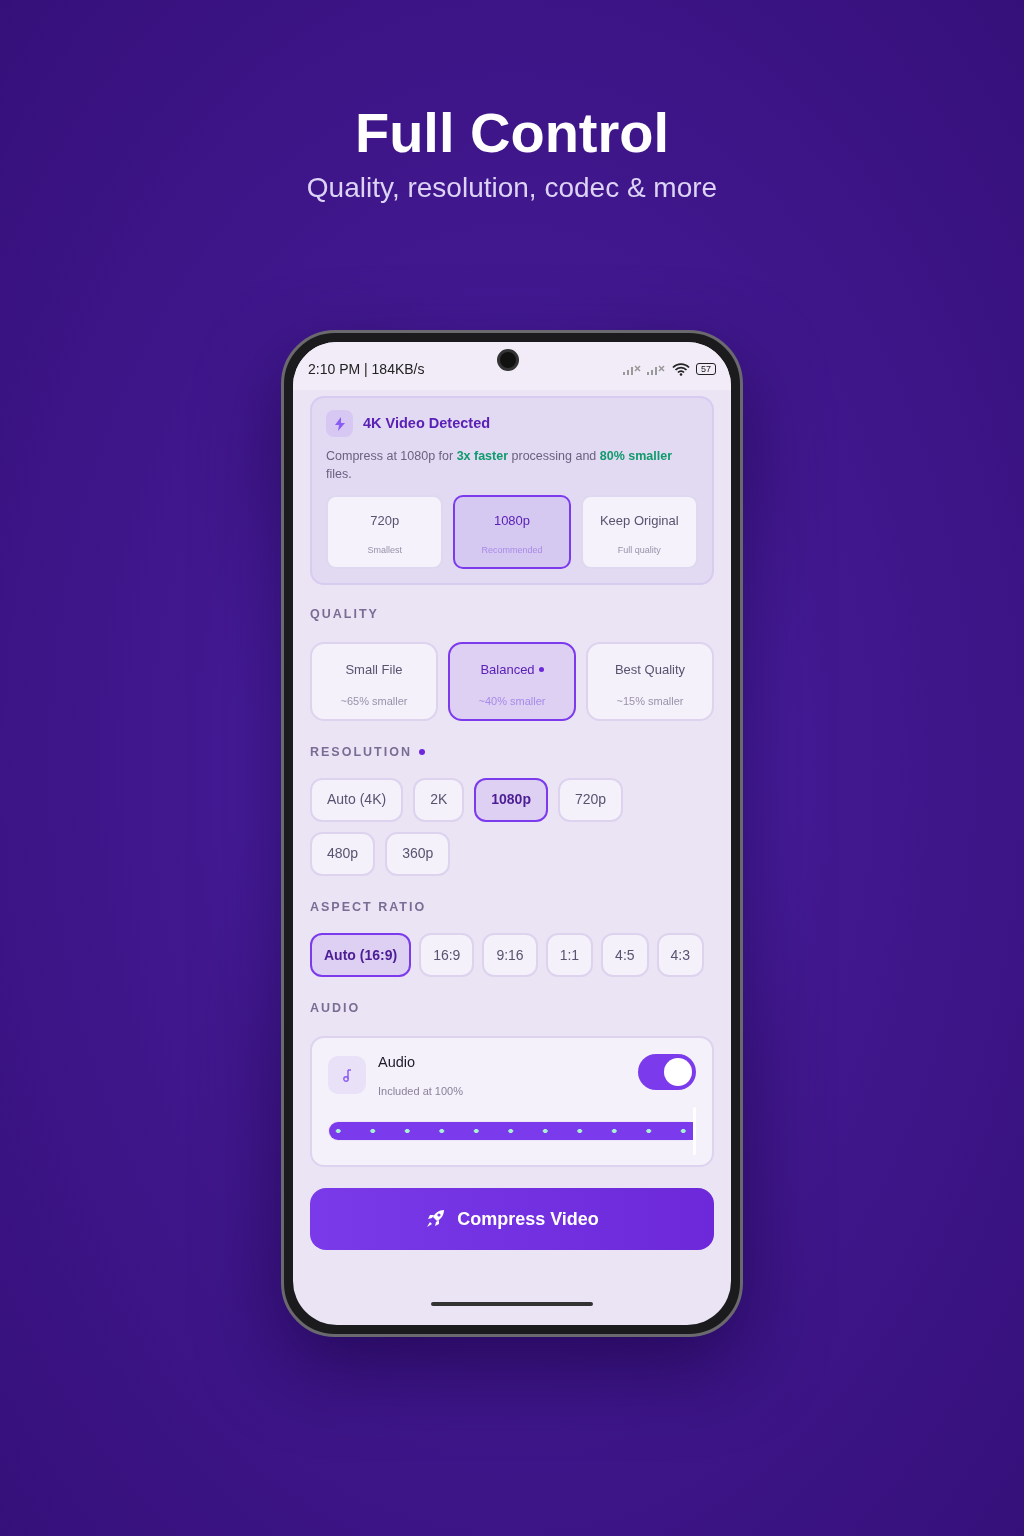 The image size is (1024, 1536). Describe the element at coordinates (397, 1062) in the screenshot. I see `audio-title: Audio` at that location.